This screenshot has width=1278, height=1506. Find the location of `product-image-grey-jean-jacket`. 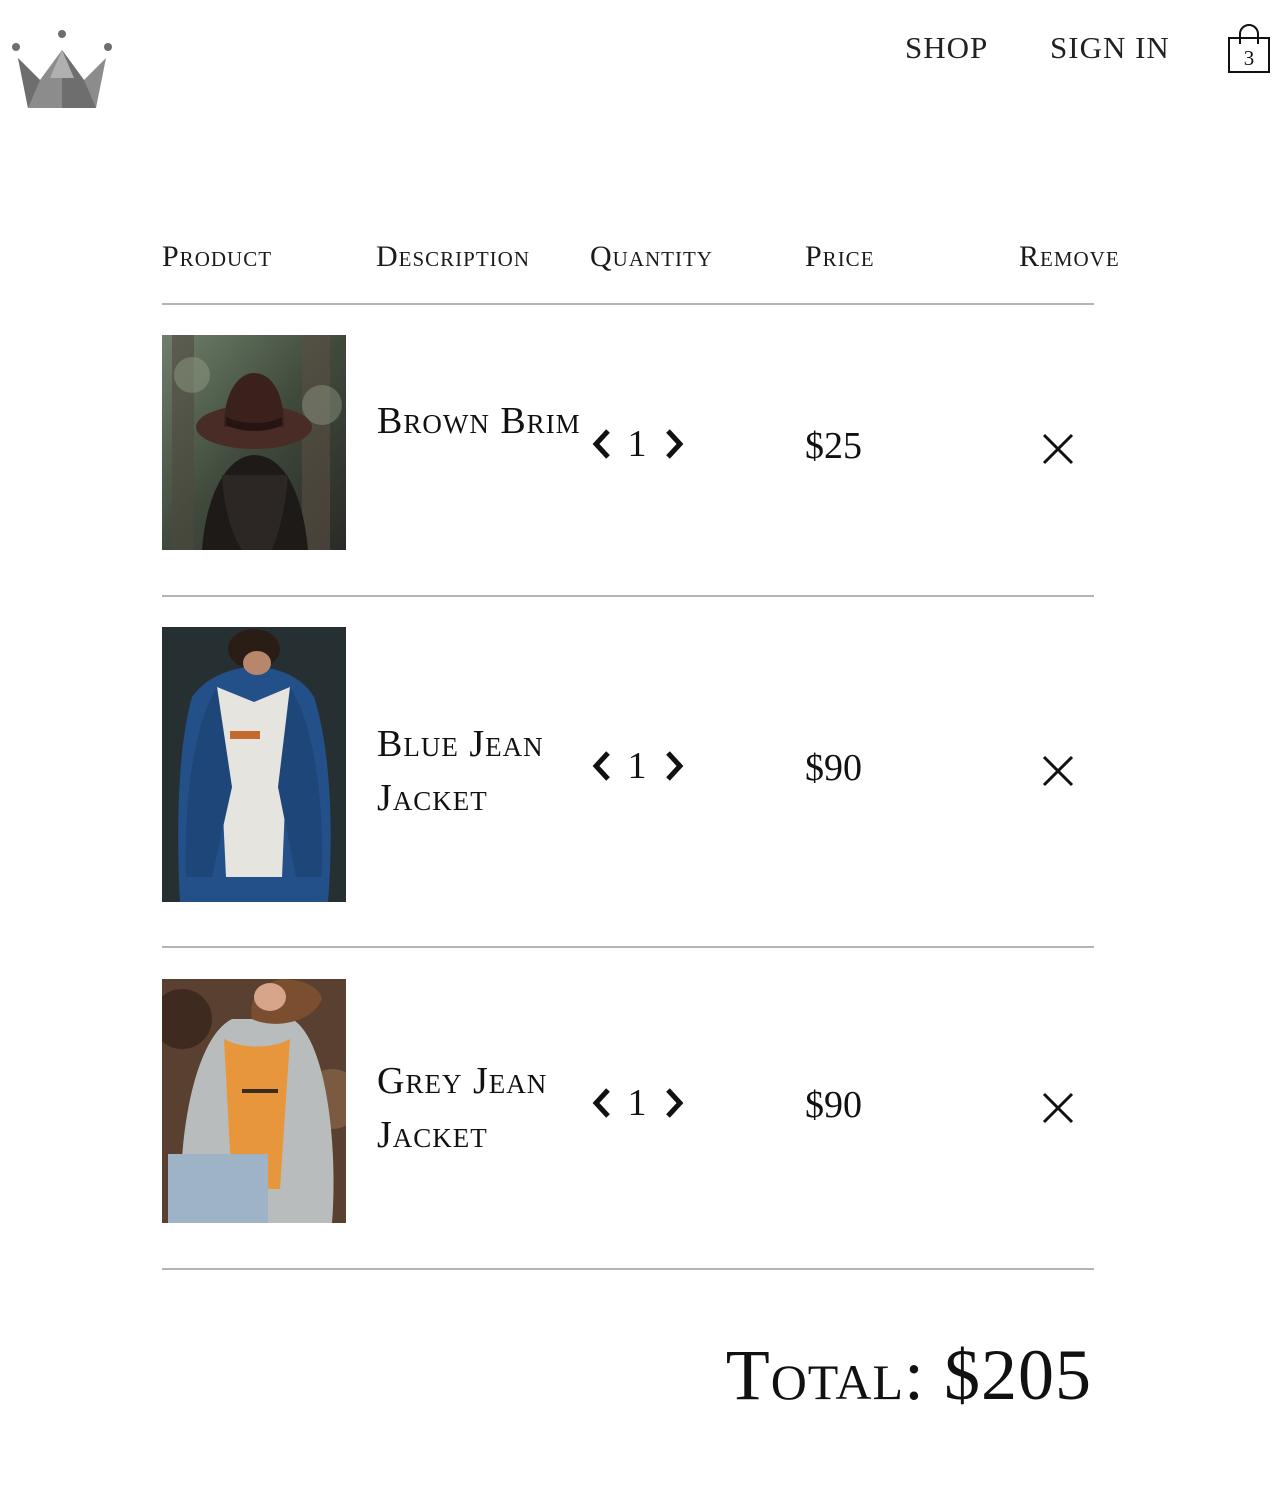

product-image-grey-jean-jacket is located at coordinates (254, 1101).